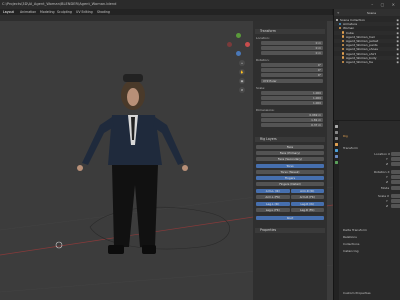 This screenshot has height=300, width=400. What do you see at coordinates (371, 13) in the screenshot?
I see `view-layer-name: Scene` at bounding box center [371, 13].